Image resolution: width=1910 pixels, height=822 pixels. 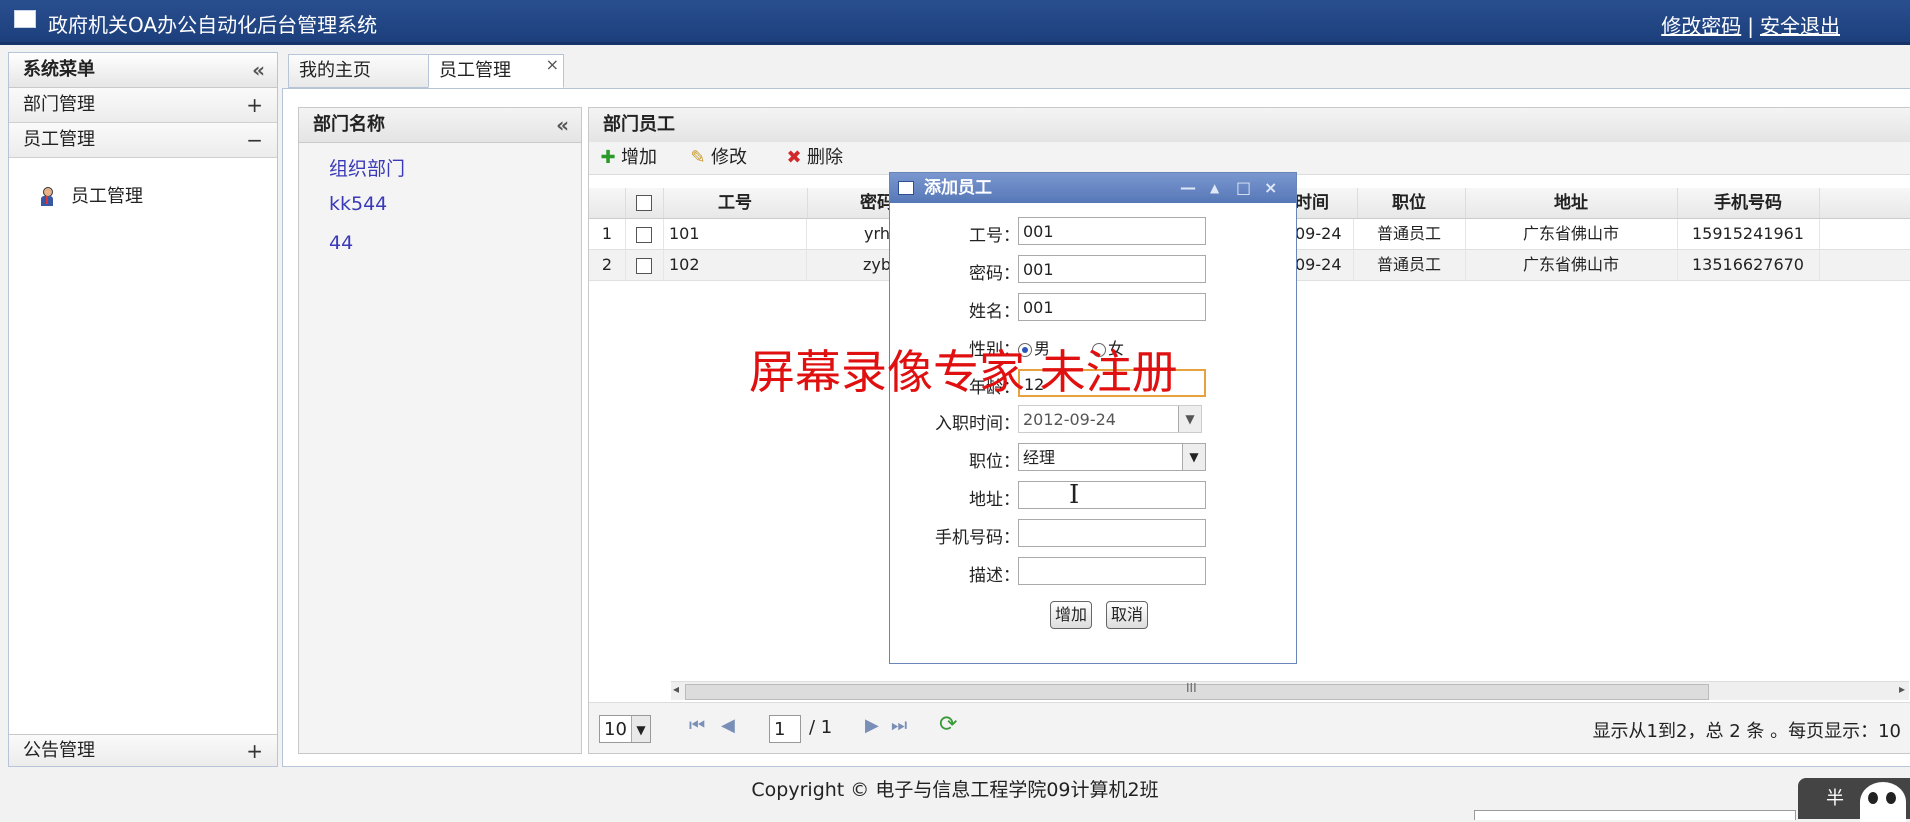 What do you see at coordinates (906, 188) in the screenshot?
I see `dialog-icon` at bounding box center [906, 188].